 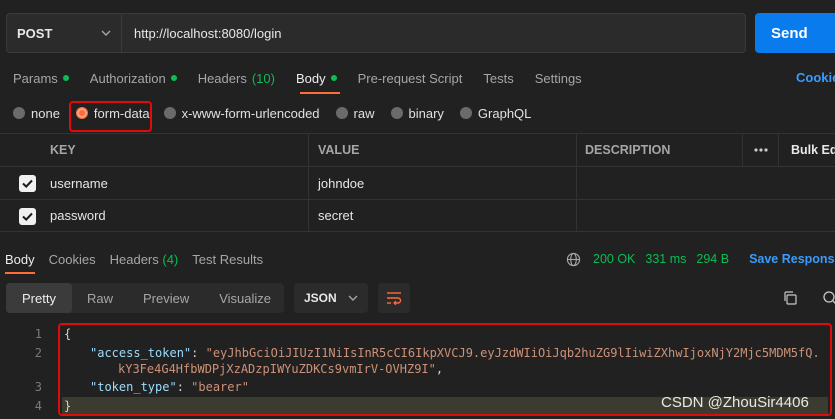 I want to click on body-type-raw: raw, so click(x=355, y=113).